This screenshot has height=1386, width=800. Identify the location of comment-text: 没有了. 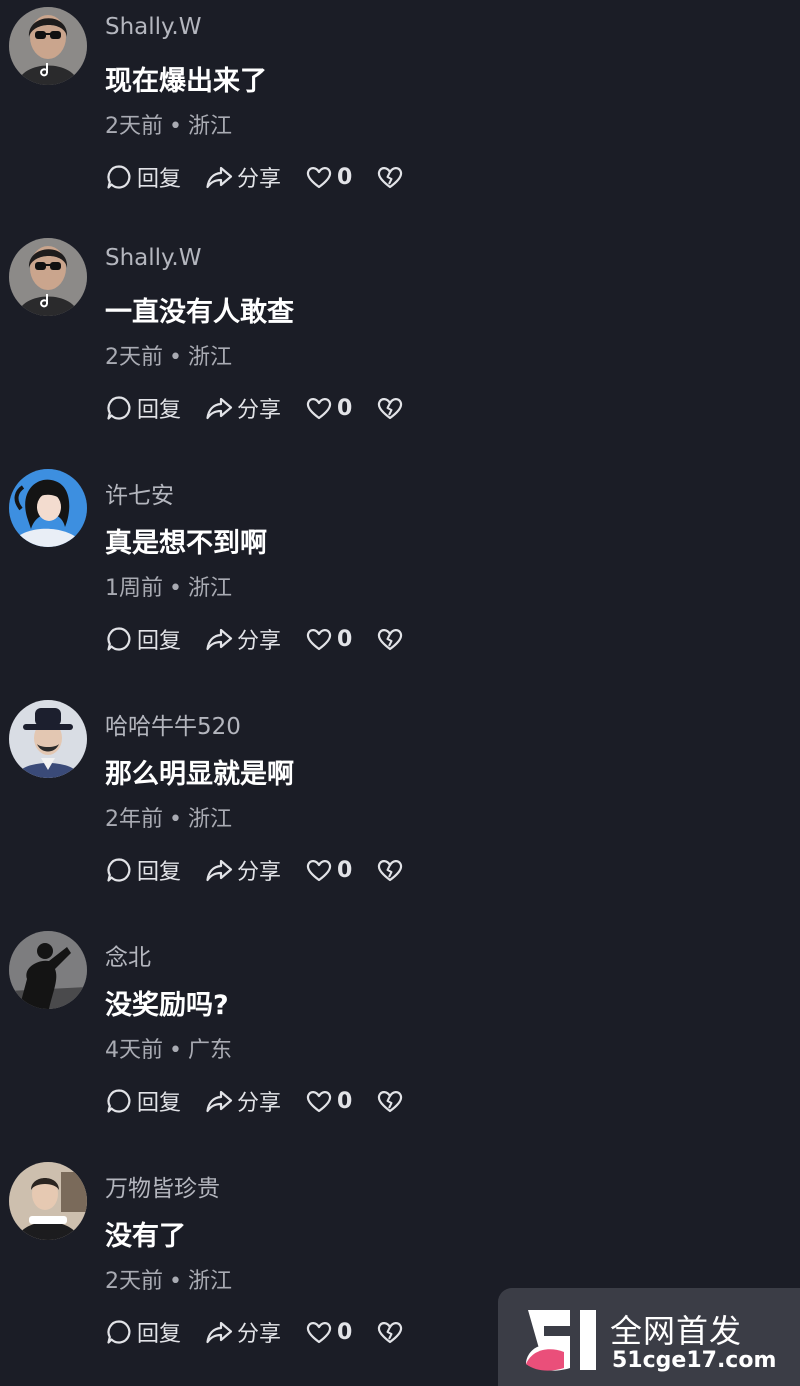
(145, 1236).